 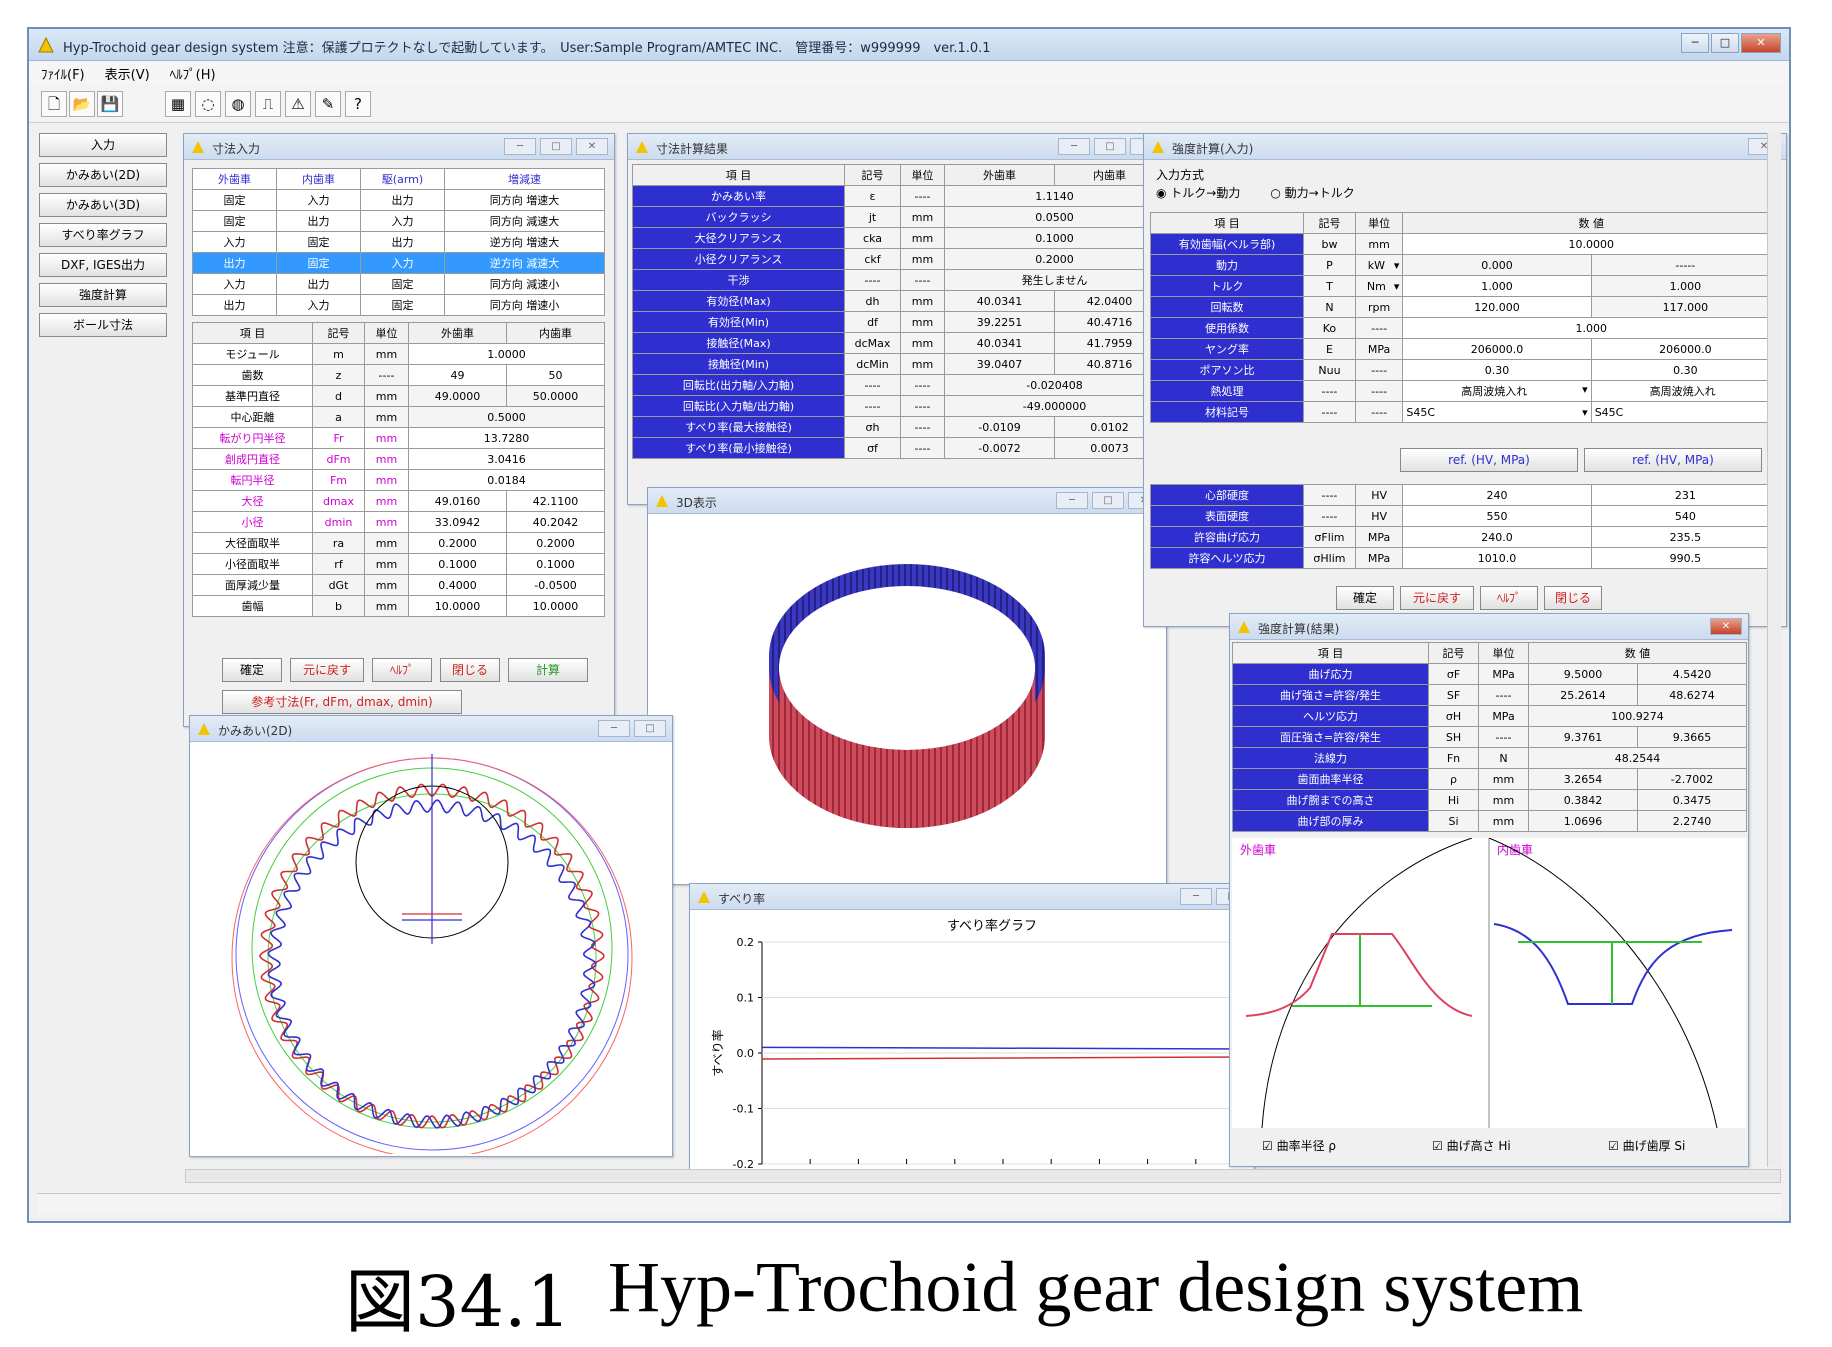 I want to click on circle-radius-input: 0.0184, so click(x=506, y=480).